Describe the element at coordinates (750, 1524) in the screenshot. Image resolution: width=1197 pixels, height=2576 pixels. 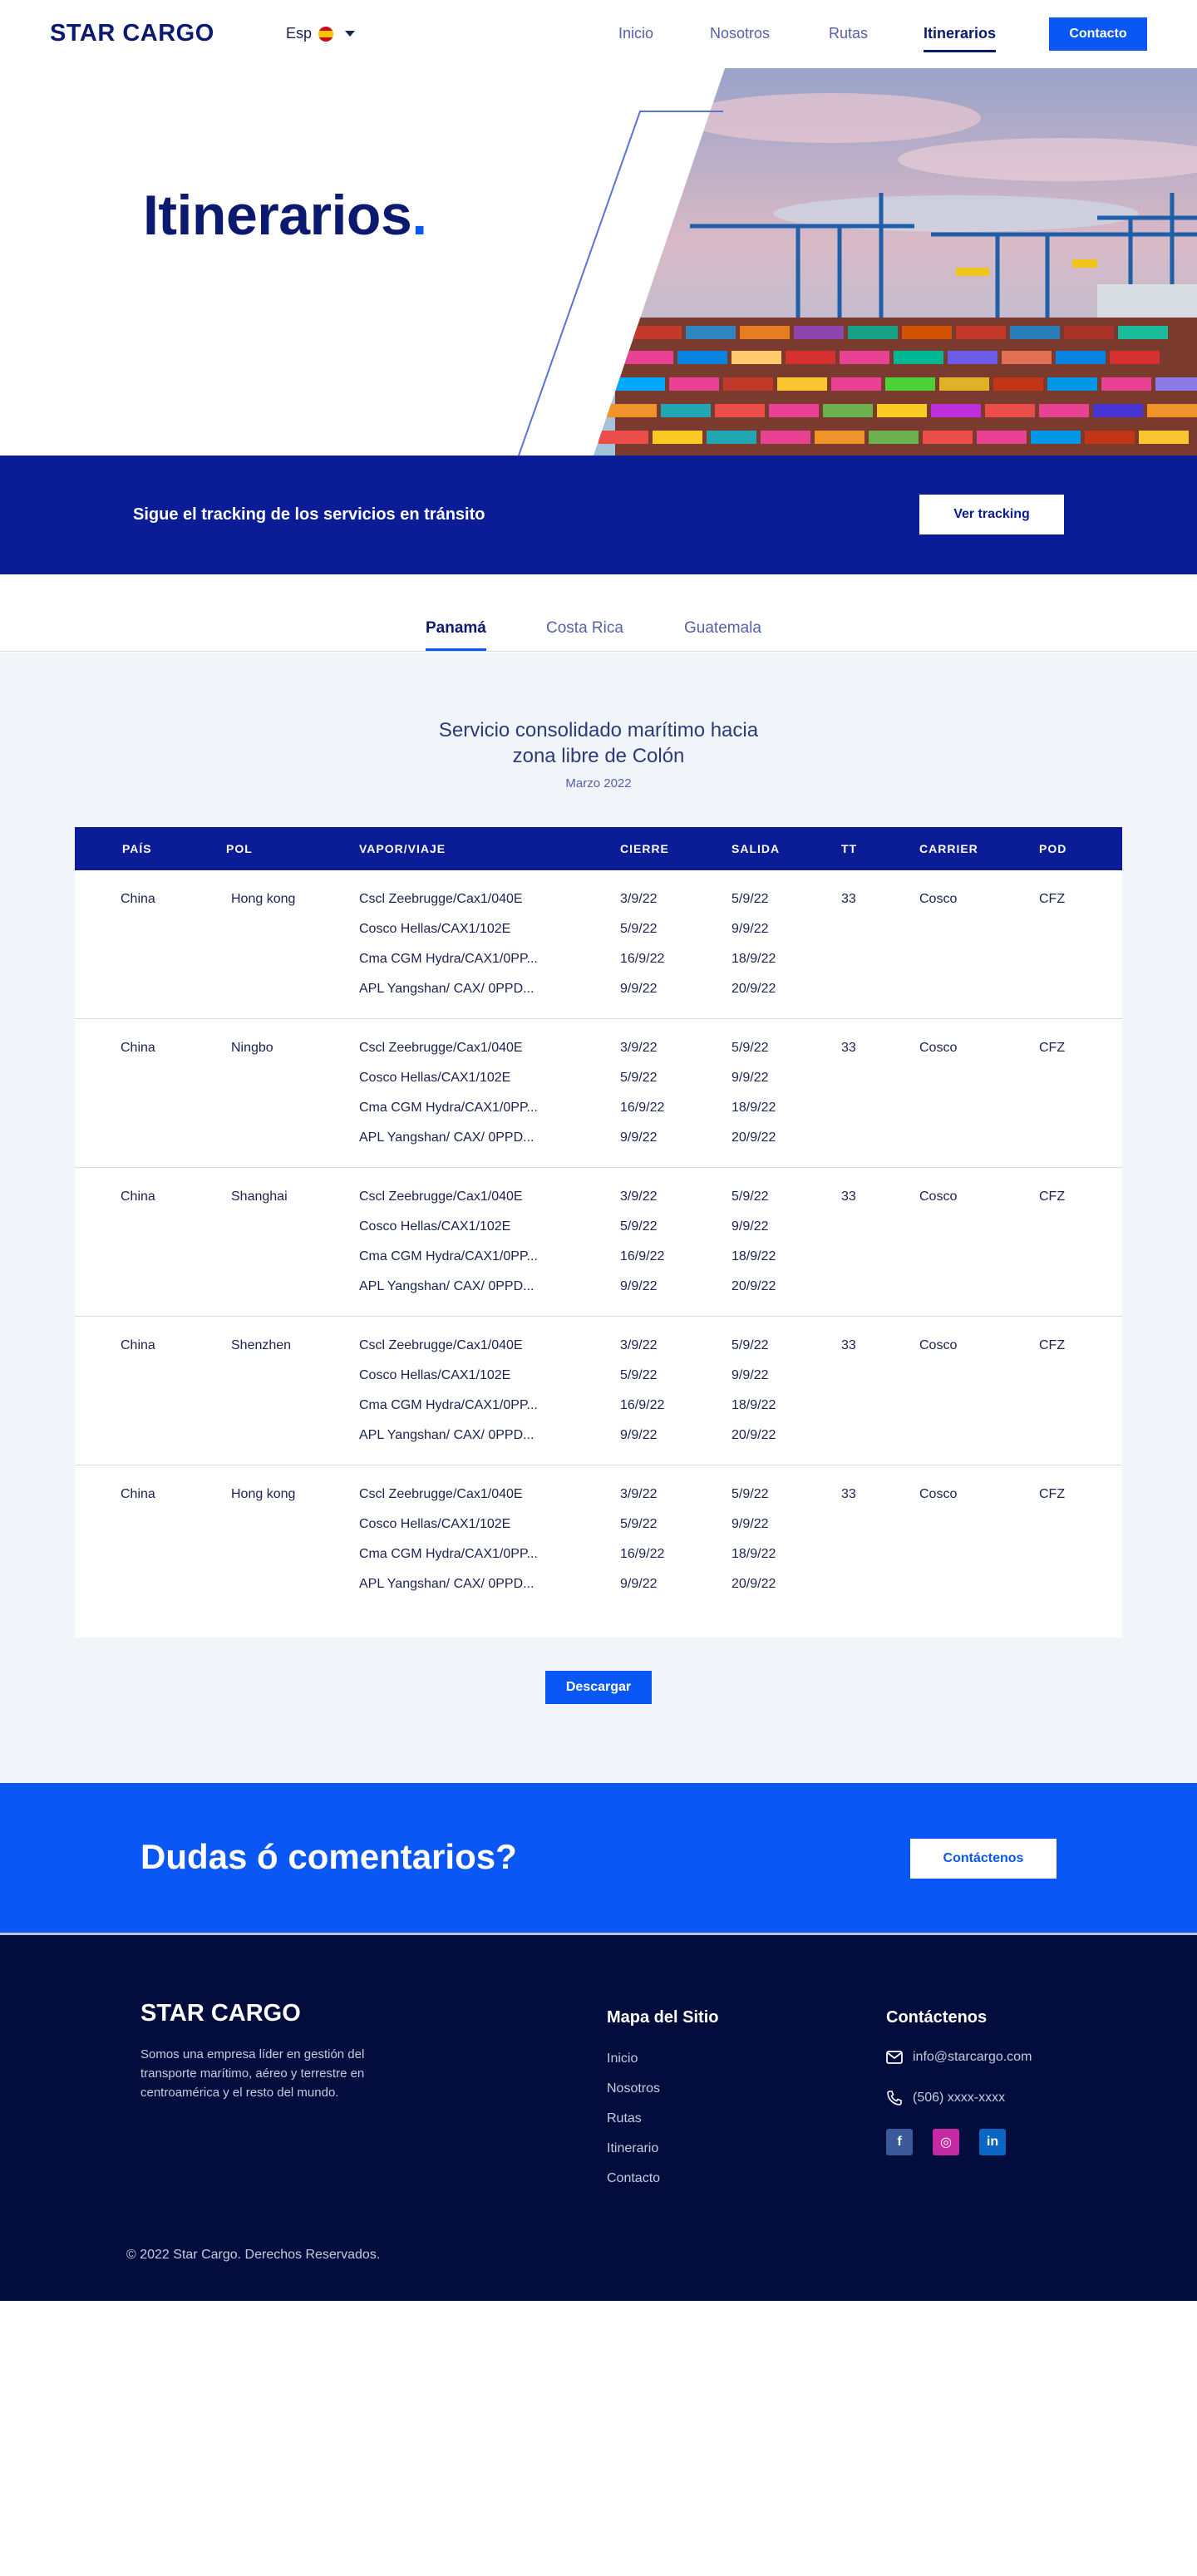
I see `cell-salida: 9/9/22` at that location.